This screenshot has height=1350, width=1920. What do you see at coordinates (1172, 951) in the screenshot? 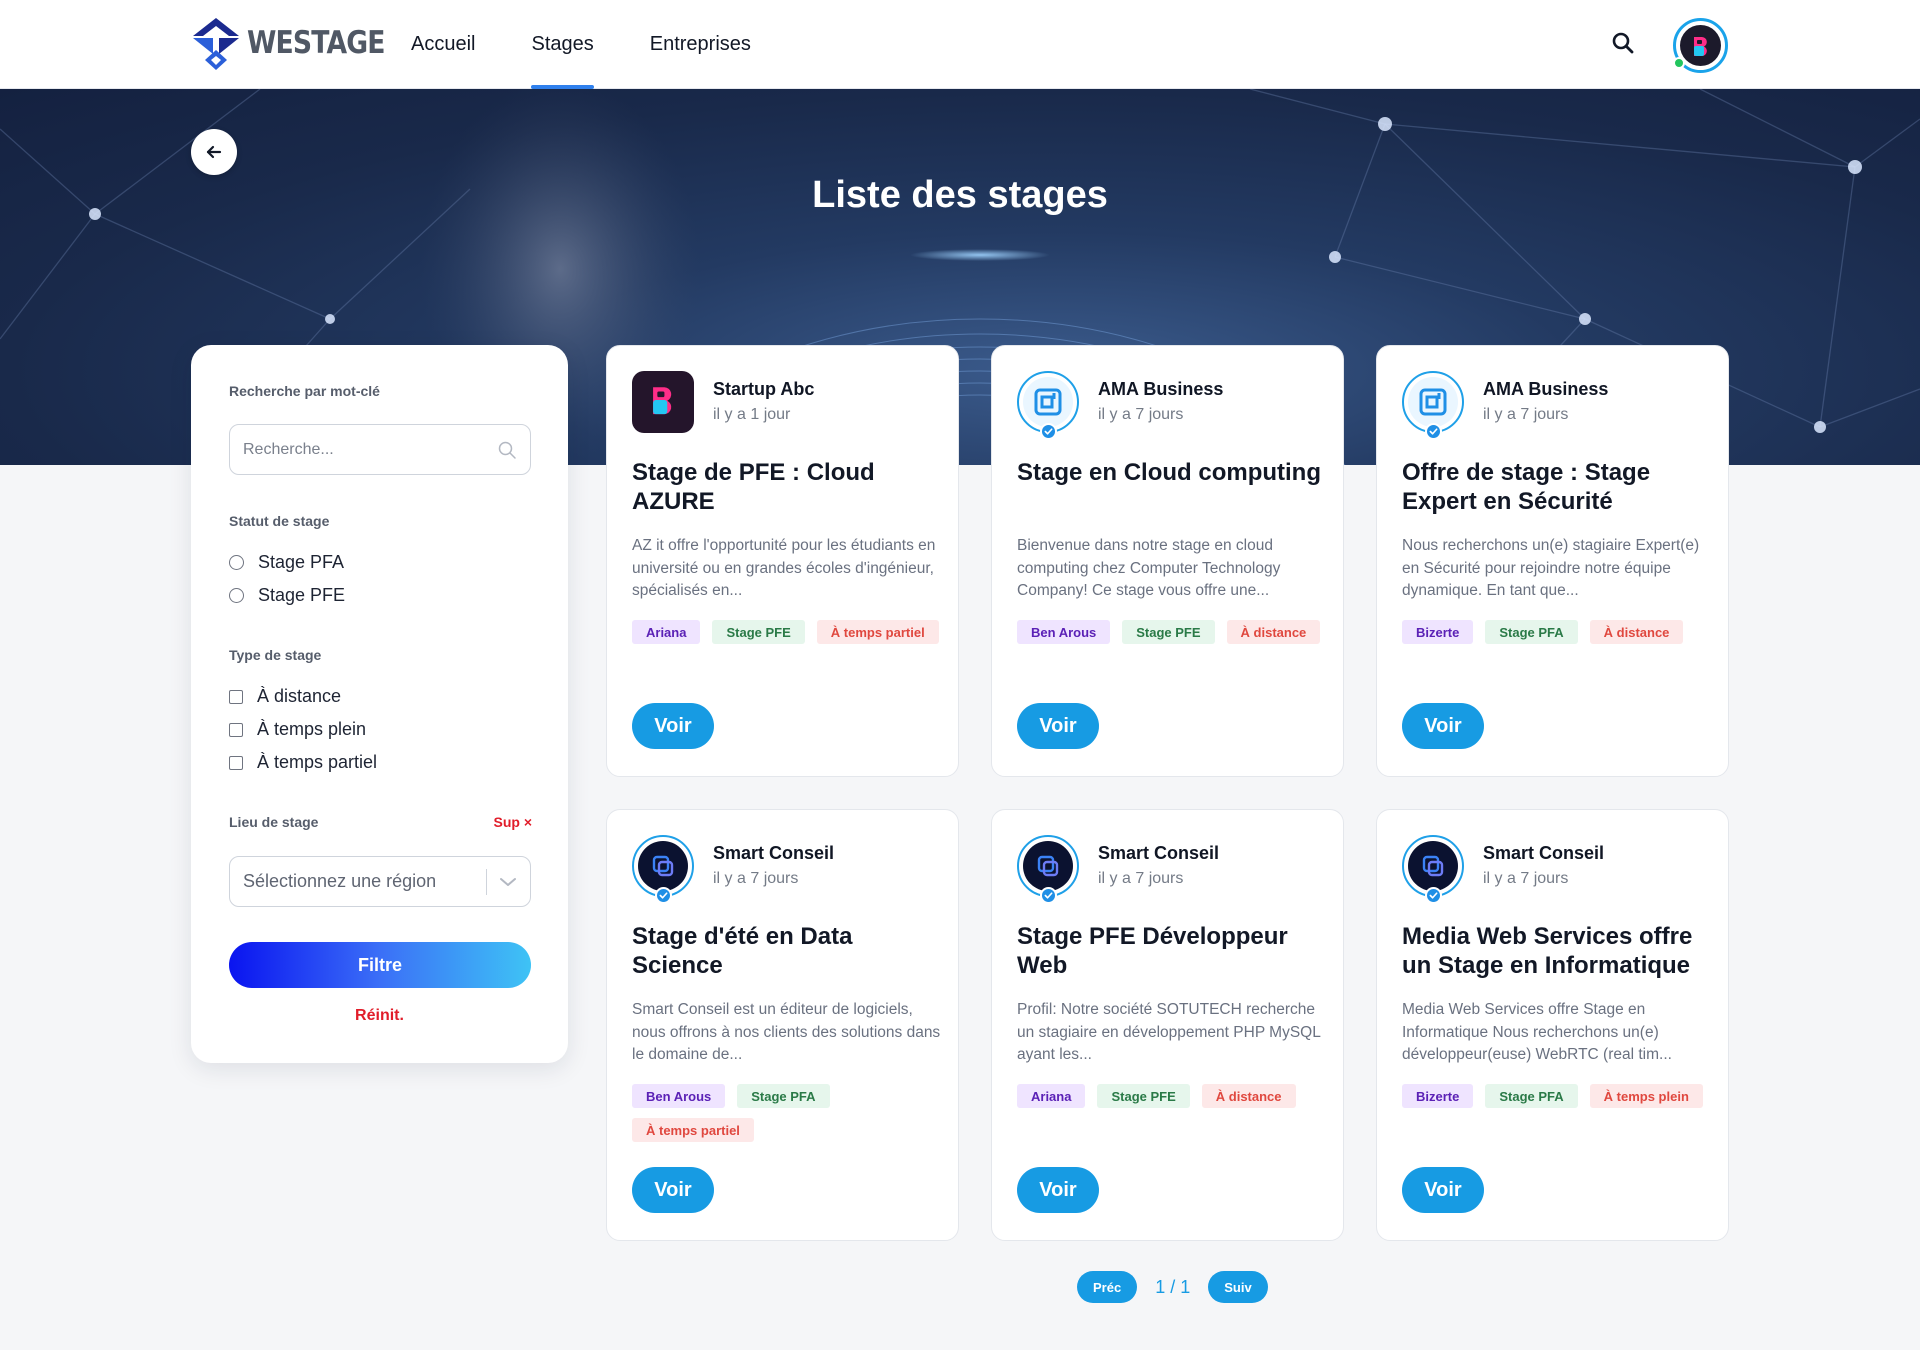
I see `internship-title: Stage PFE Développeur Web` at bounding box center [1172, 951].